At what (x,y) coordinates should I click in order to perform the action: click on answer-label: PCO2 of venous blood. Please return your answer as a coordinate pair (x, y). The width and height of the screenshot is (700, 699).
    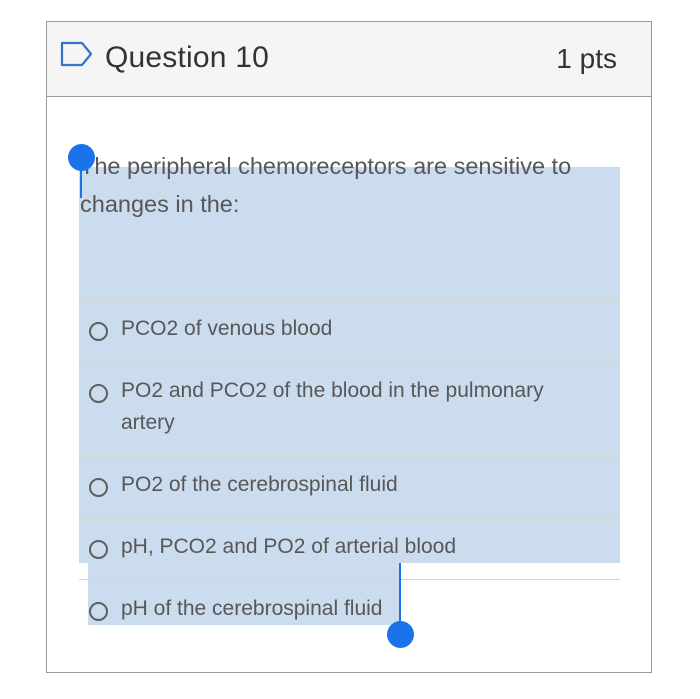
    Looking at the image, I should click on (361, 329).